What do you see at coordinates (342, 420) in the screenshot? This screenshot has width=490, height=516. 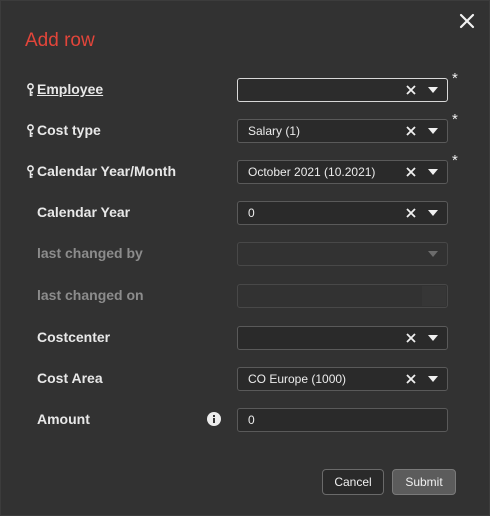 I see `amount-input: 0` at bounding box center [342, 420].